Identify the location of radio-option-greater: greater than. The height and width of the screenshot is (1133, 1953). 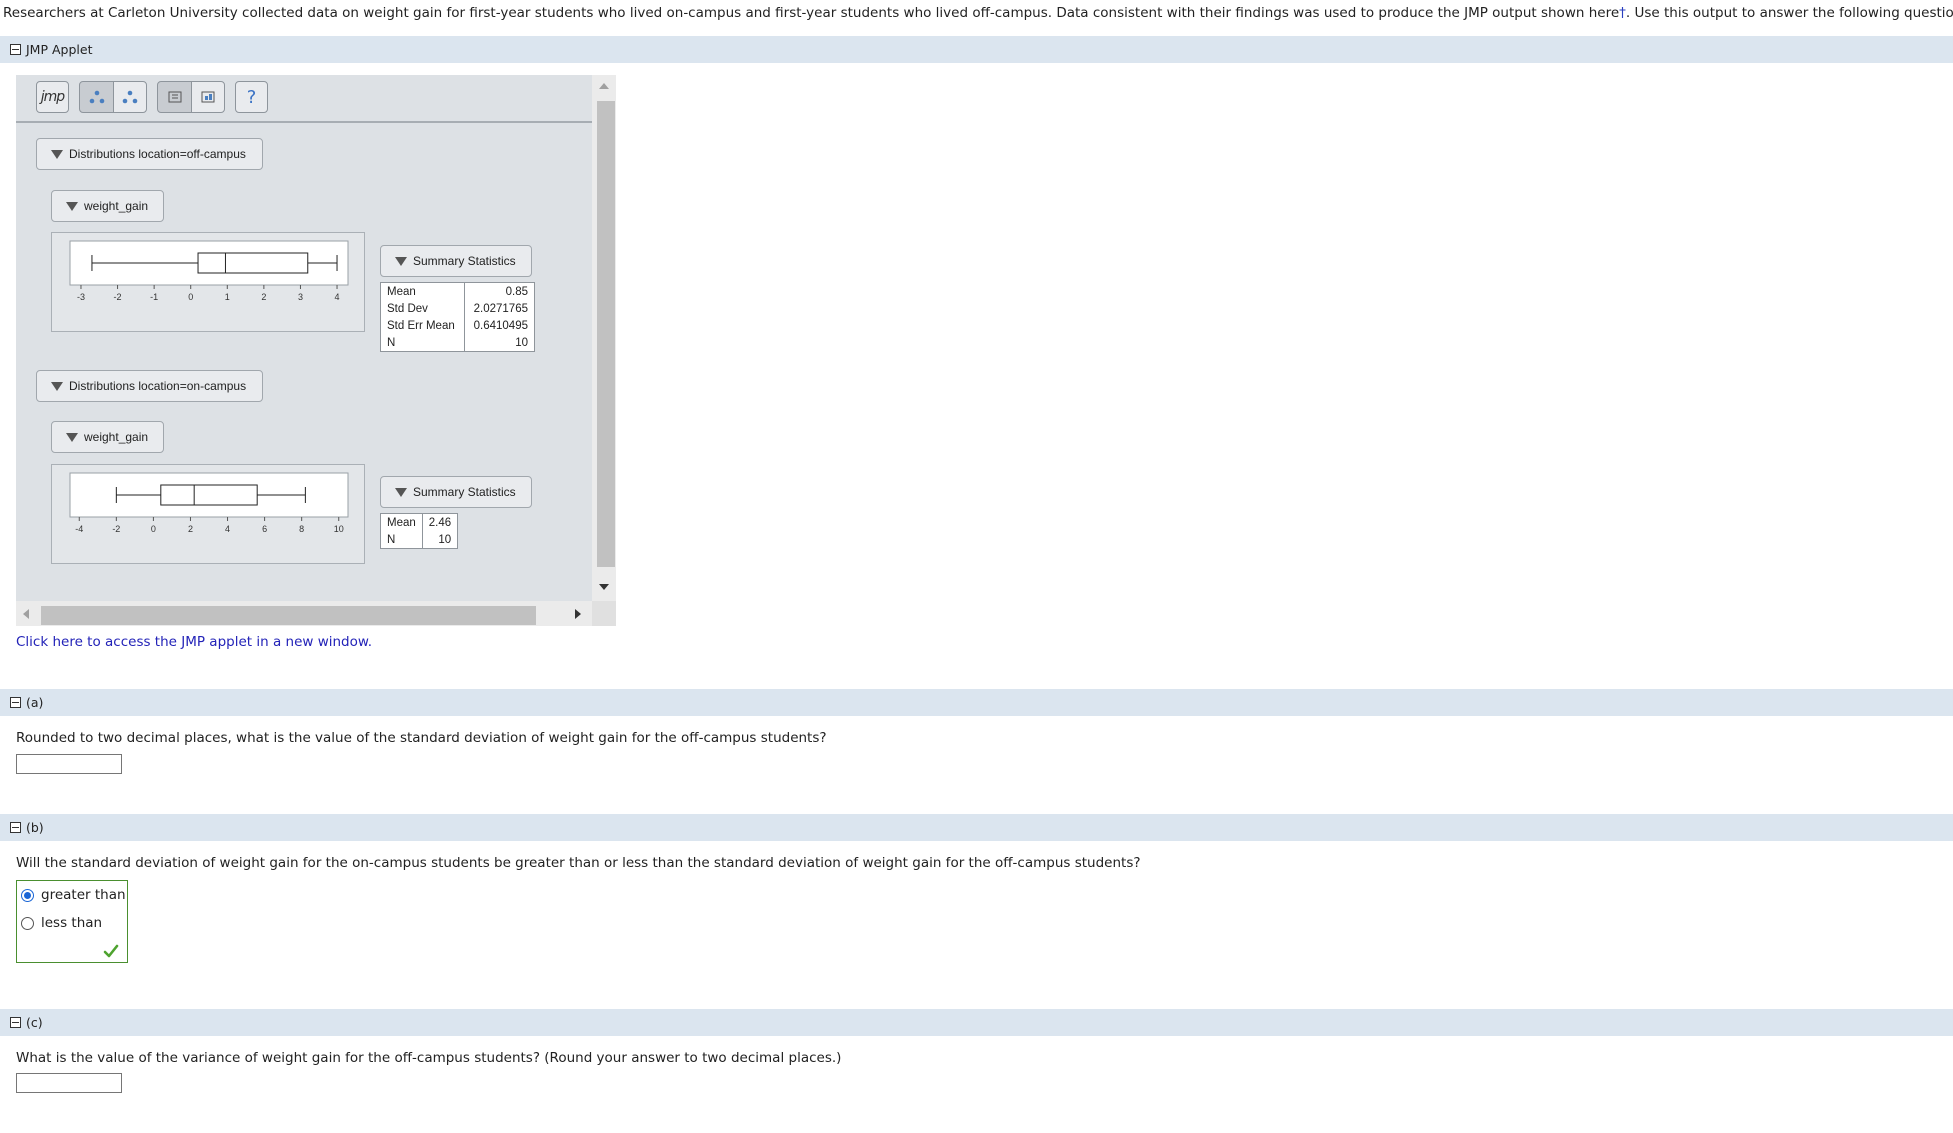
(73, 895).